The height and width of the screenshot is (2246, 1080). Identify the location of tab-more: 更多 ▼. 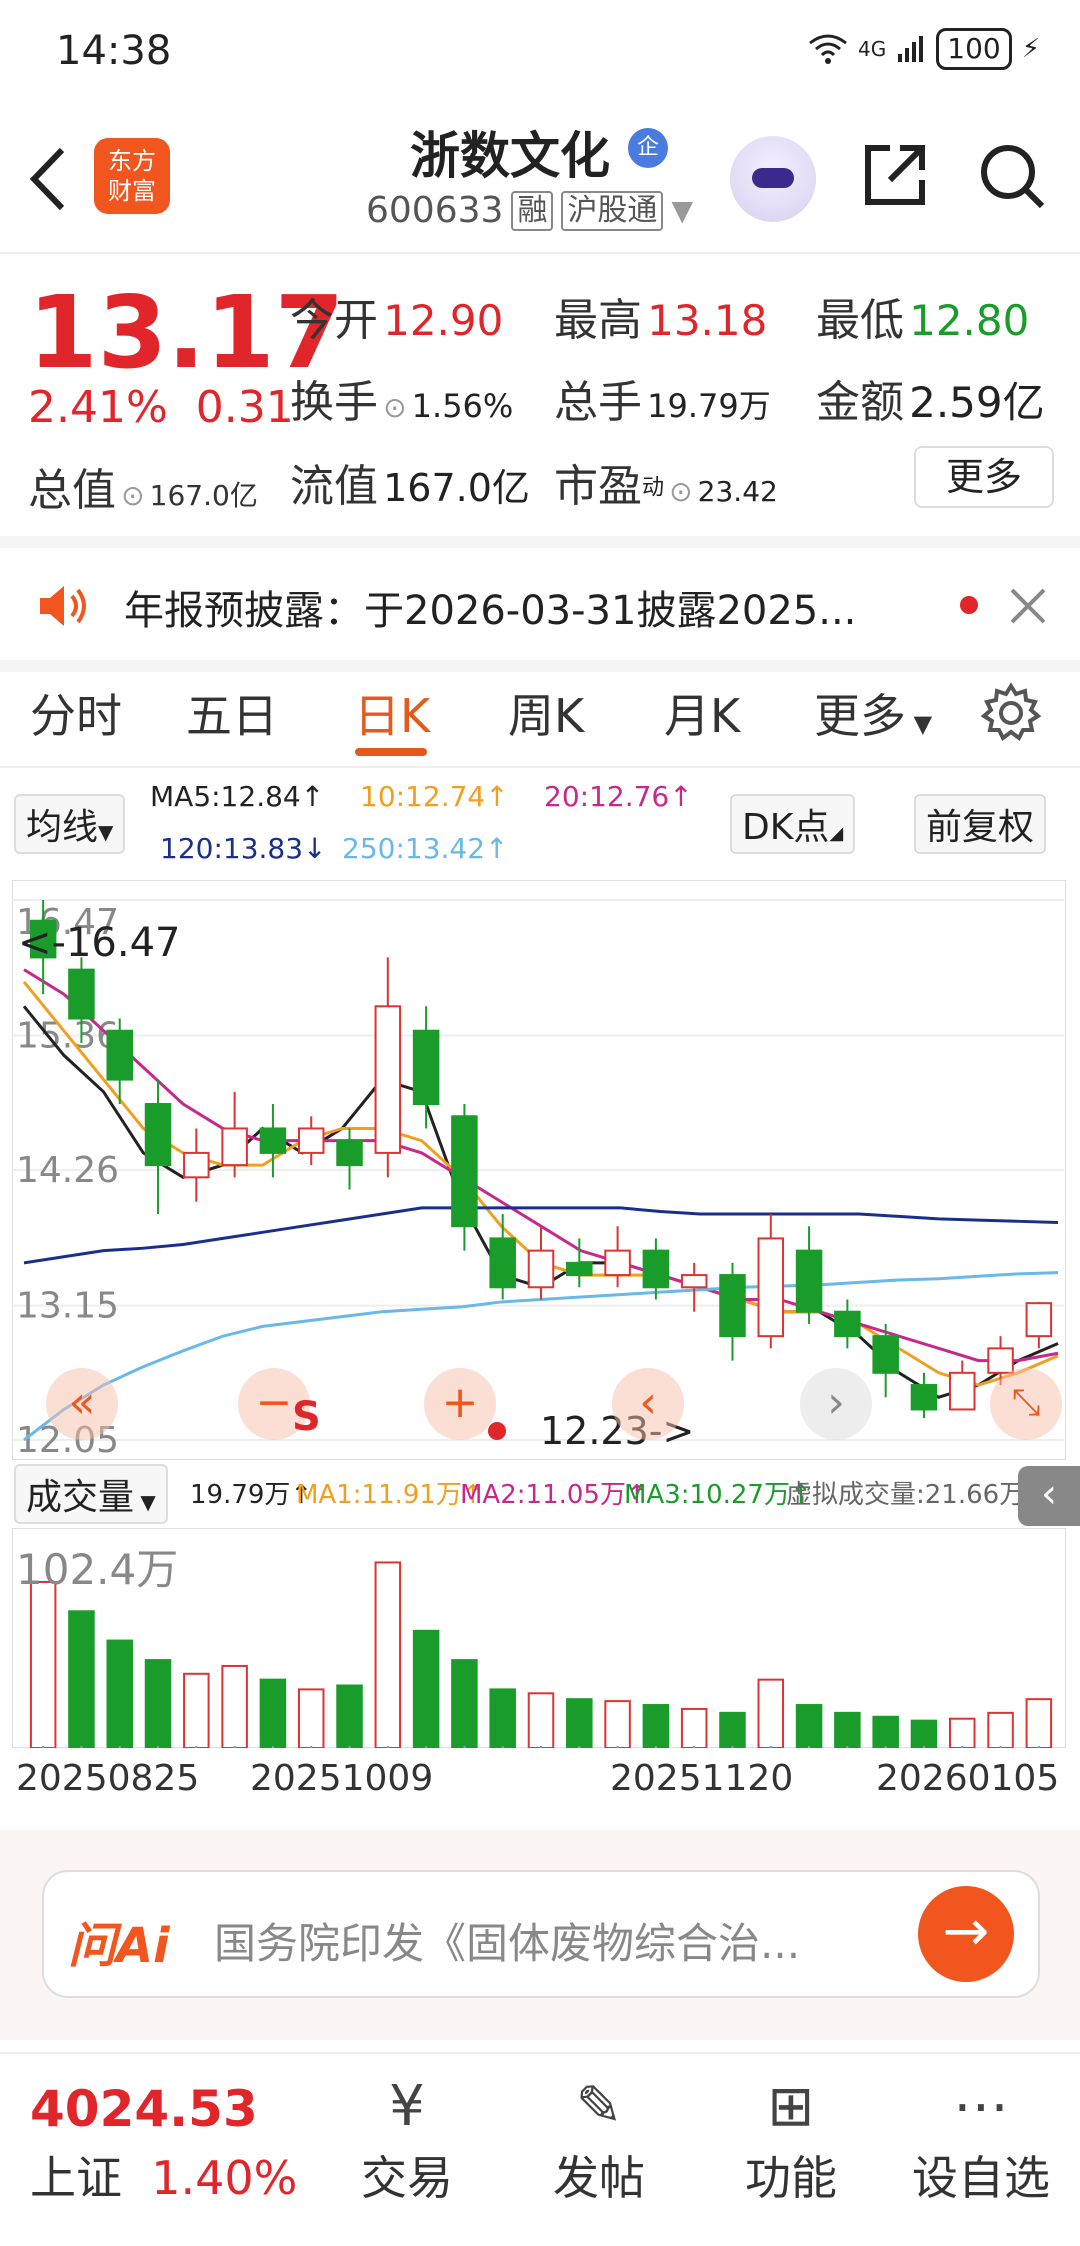
(873, 713).